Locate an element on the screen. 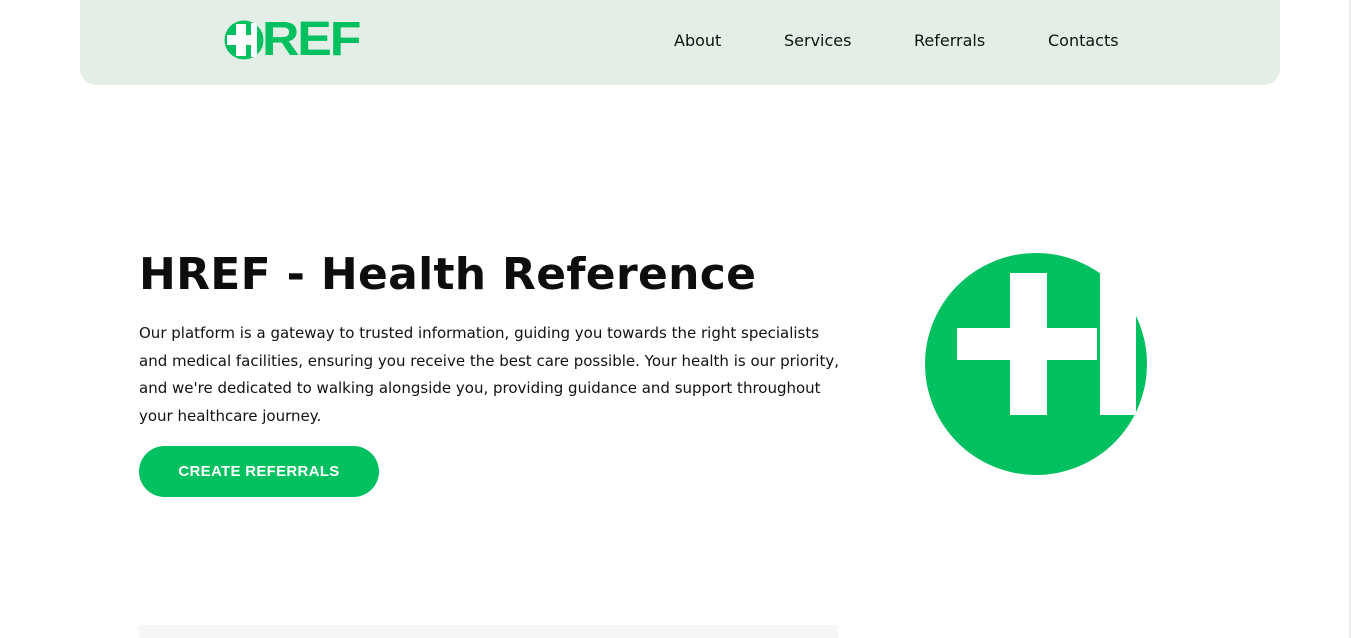  next-section-preview is located at coordinates (488, 631).